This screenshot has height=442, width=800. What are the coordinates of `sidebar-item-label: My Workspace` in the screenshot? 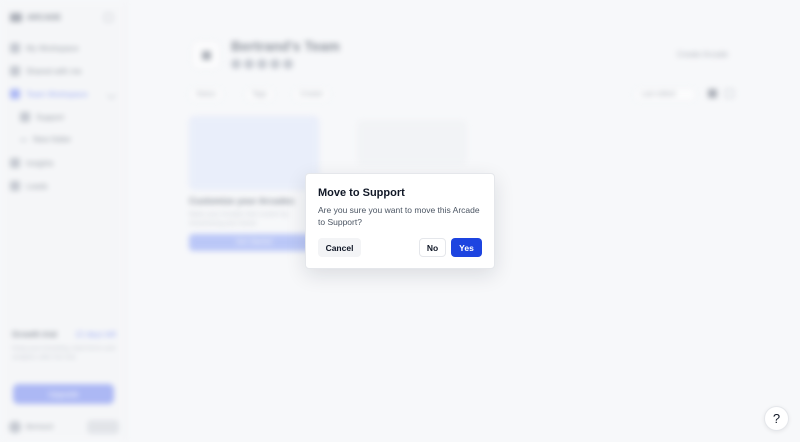 It's located at (52, 48).